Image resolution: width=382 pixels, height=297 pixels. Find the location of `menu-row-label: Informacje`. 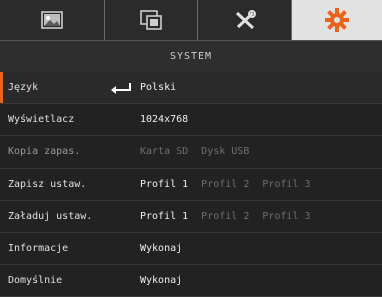

menu-row-label: Informacje is located at coordinates (38, 249).